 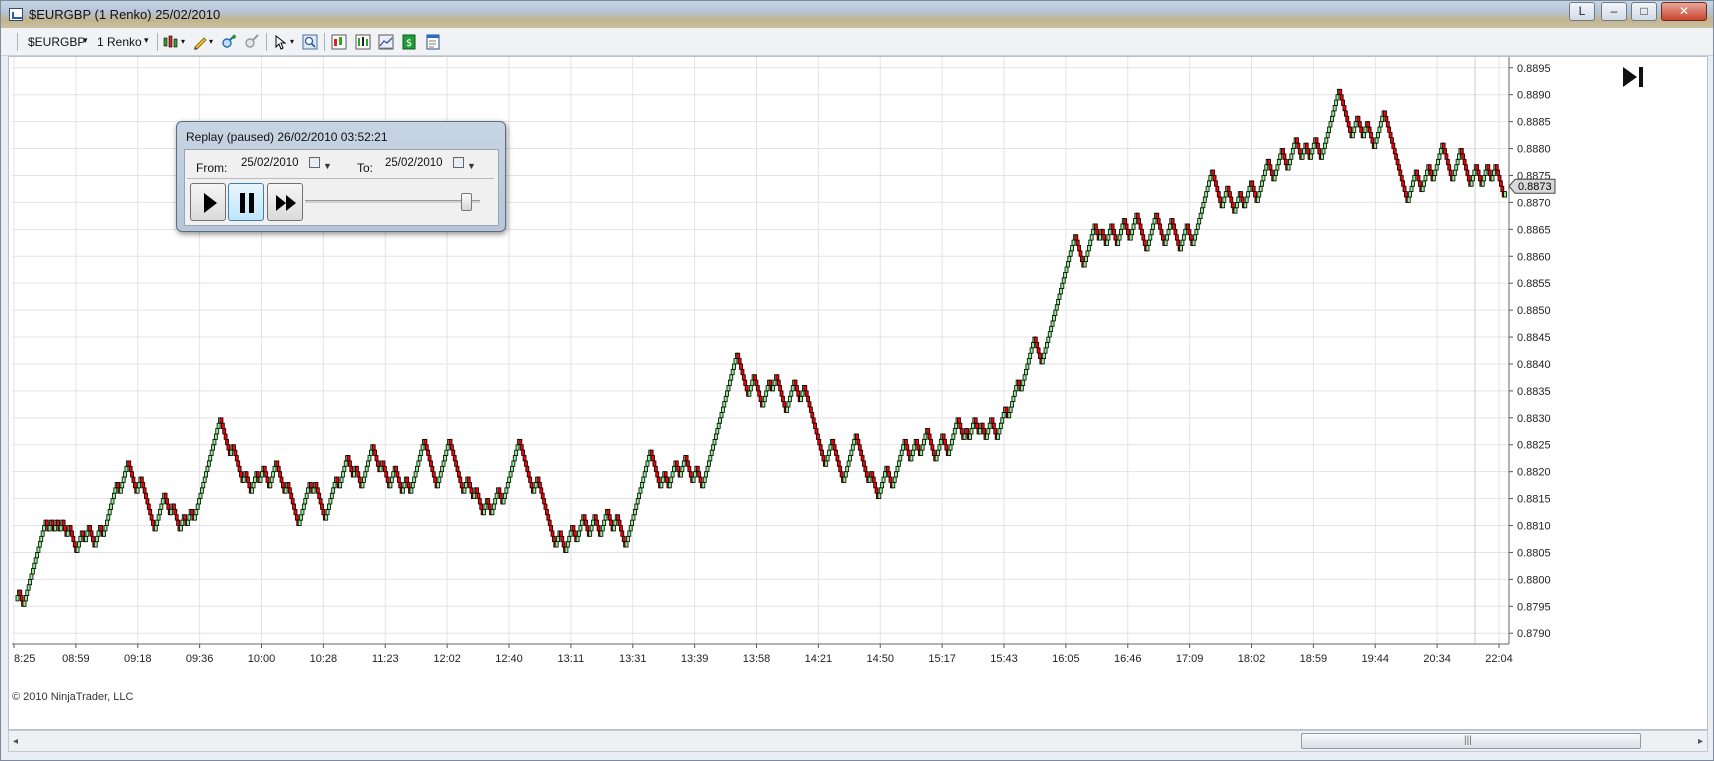 What do you see at coordinates (1684, 11) in the screenshot?
I see `close-button: ✕` at bounding box center [1684, 11].